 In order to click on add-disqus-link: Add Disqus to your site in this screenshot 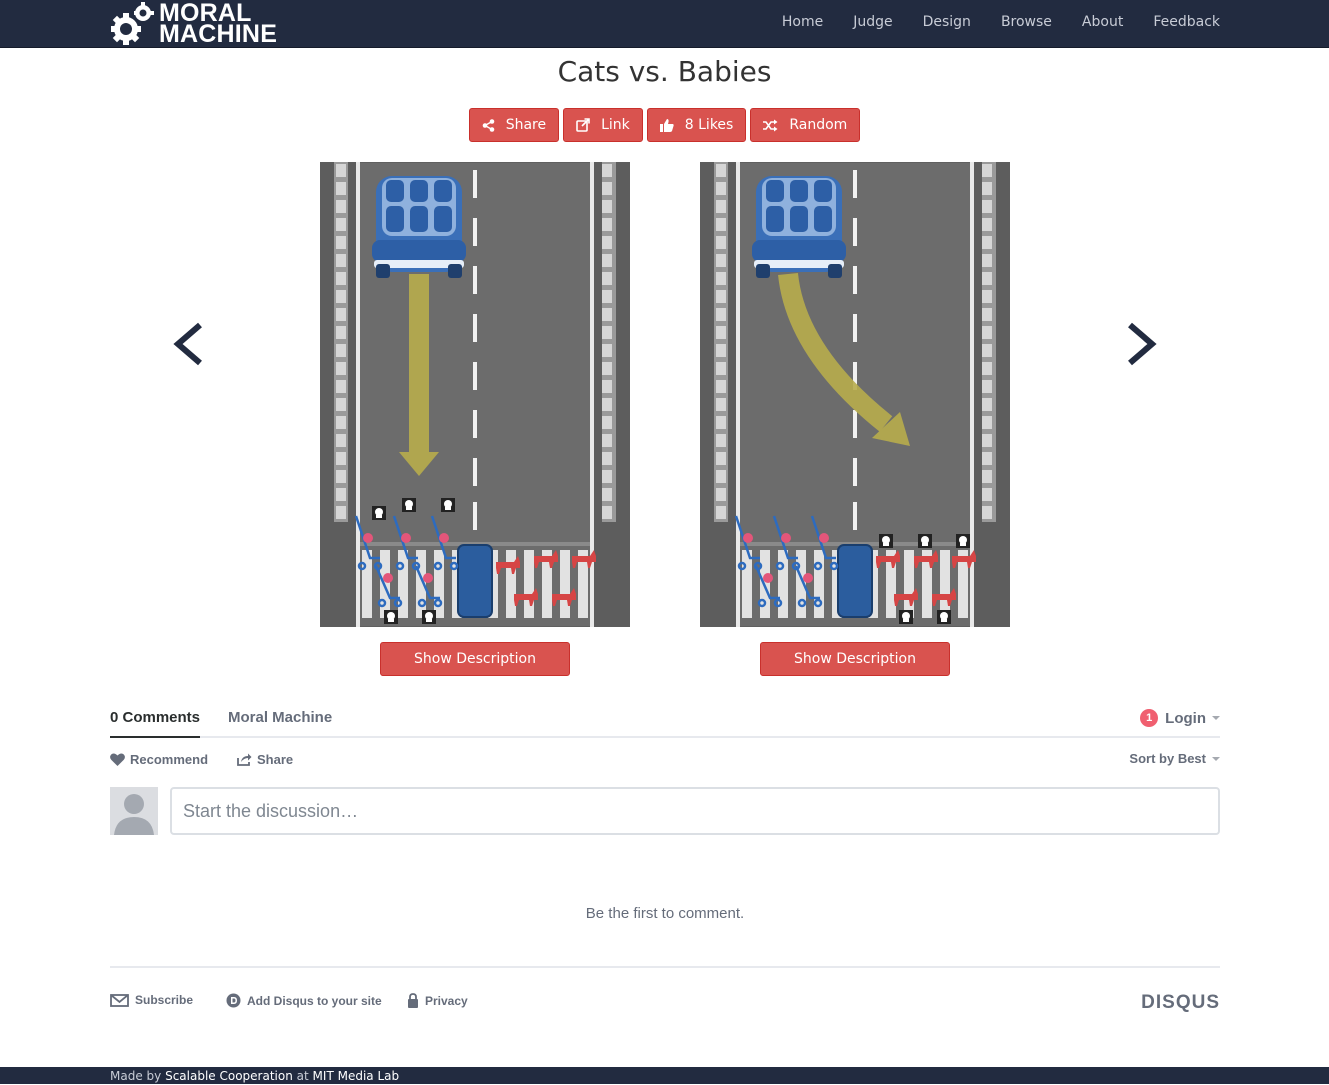, I will do `click(304, 1000)`.